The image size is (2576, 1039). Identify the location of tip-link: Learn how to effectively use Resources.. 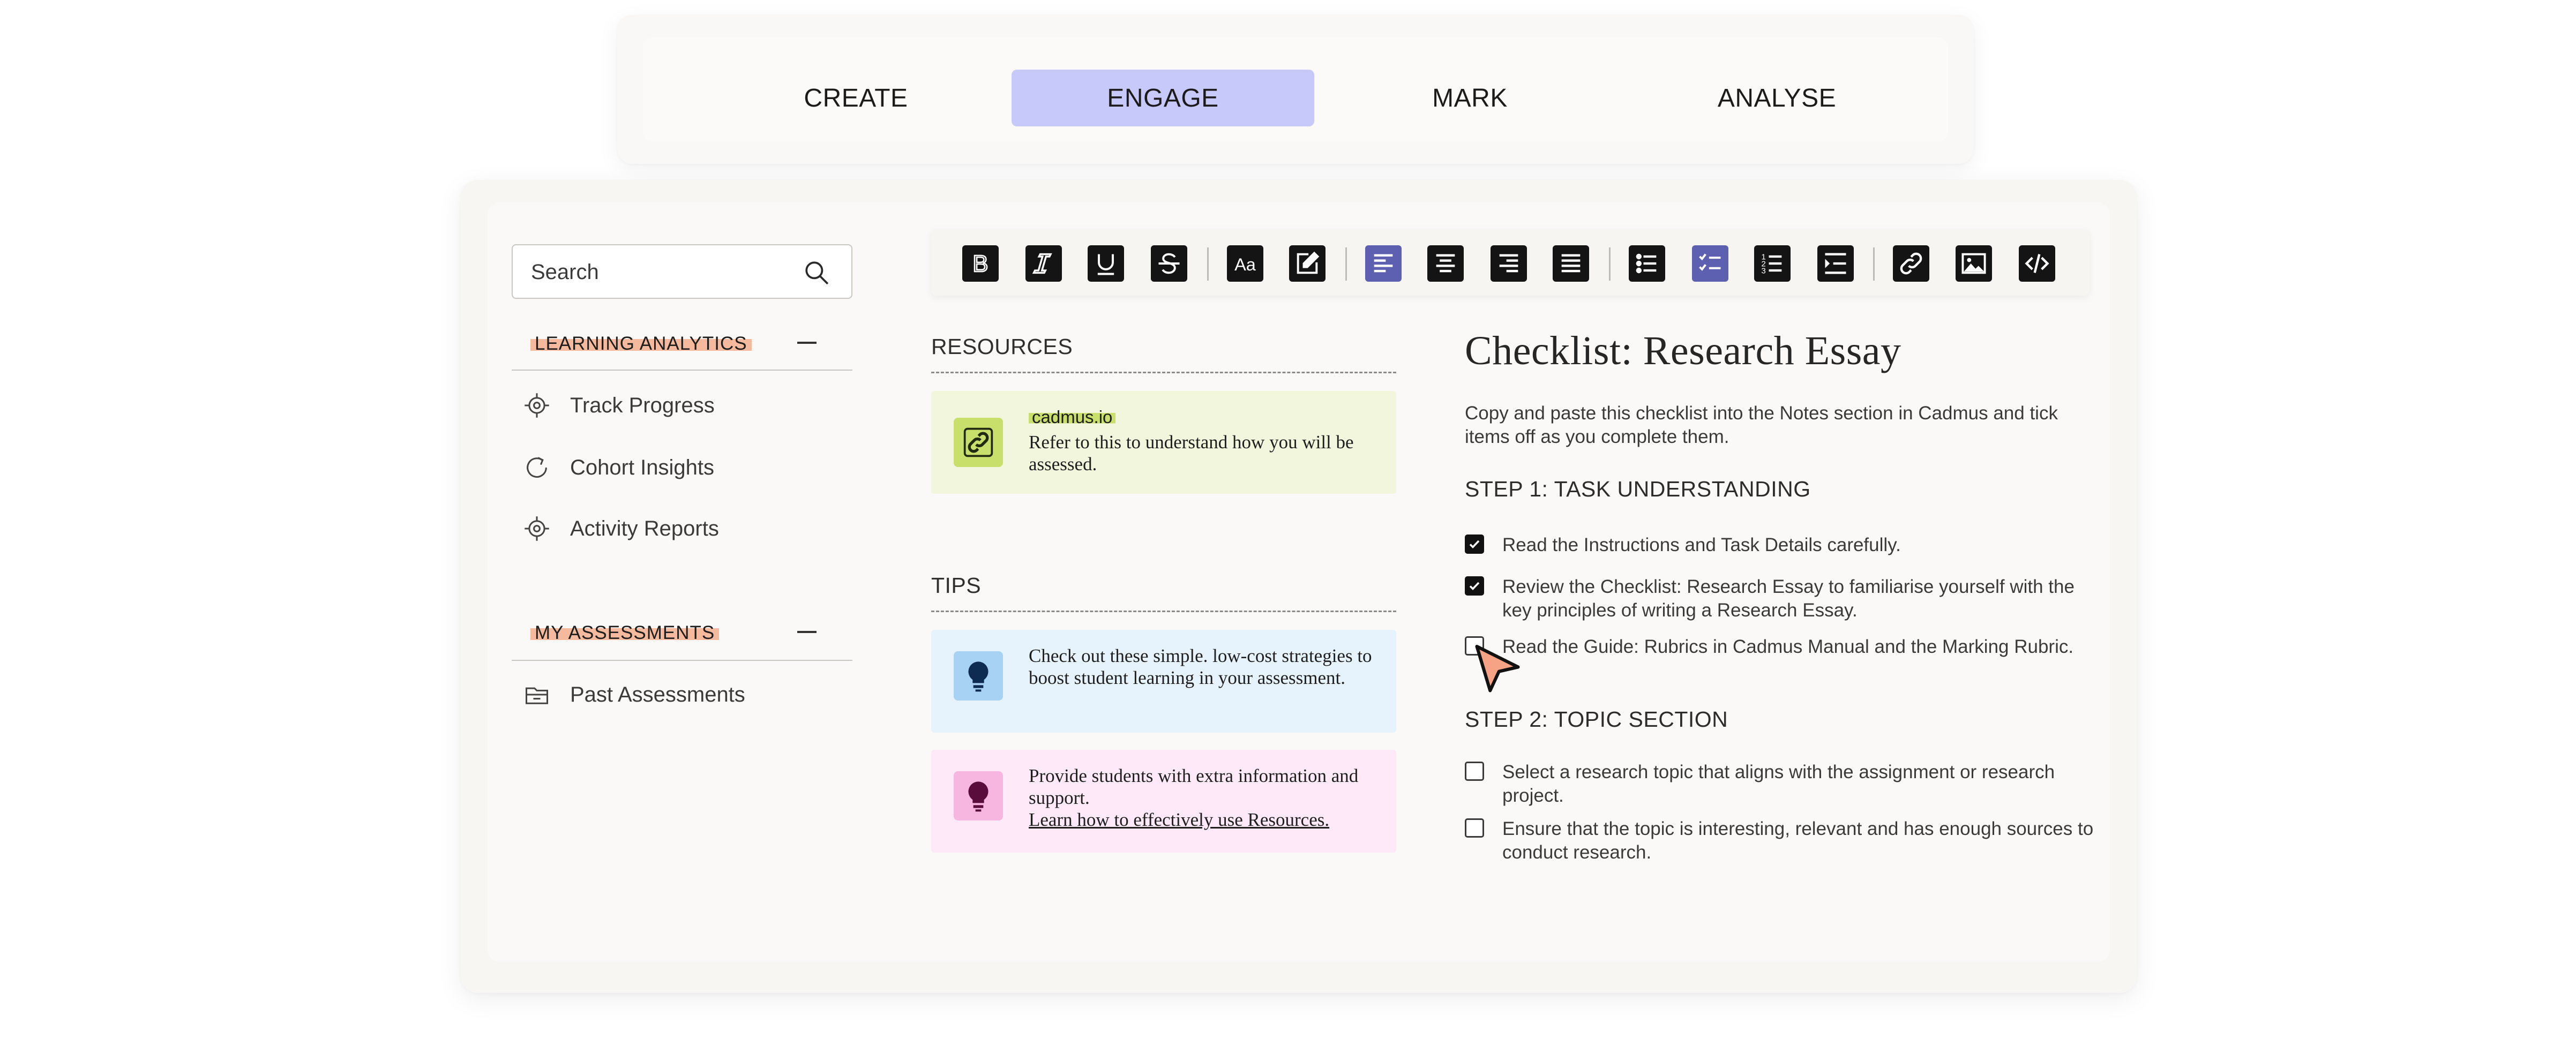
(1202, 820).